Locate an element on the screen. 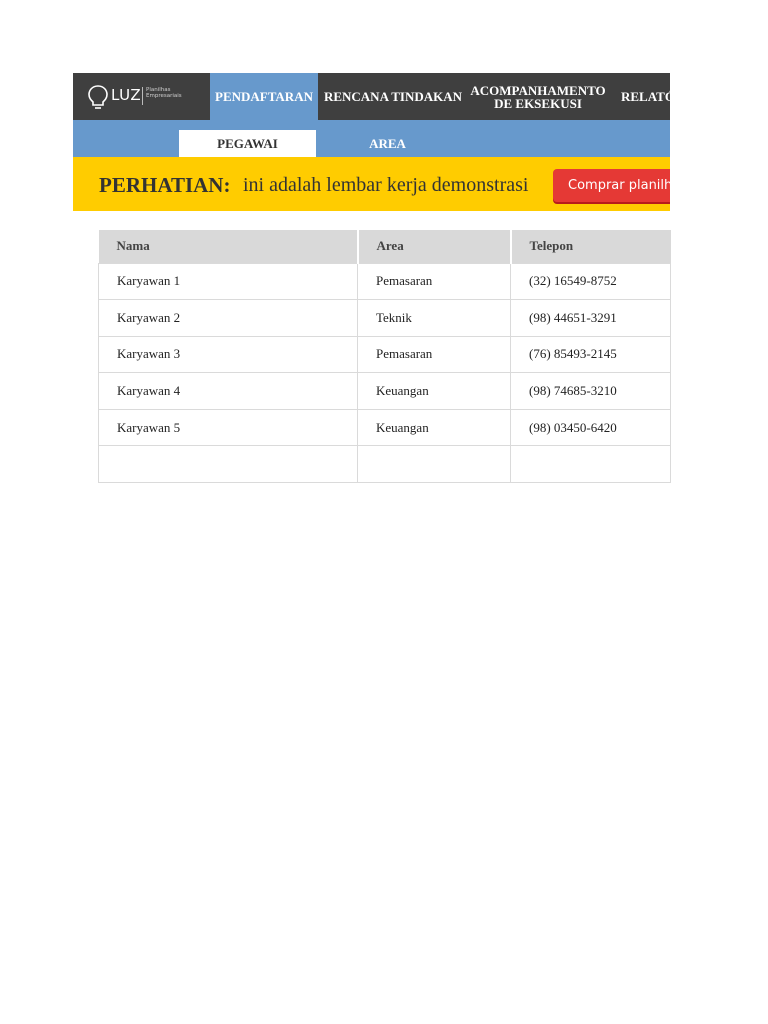  cell-nama: Karyawan 5 is located at coordinates (228, 427).